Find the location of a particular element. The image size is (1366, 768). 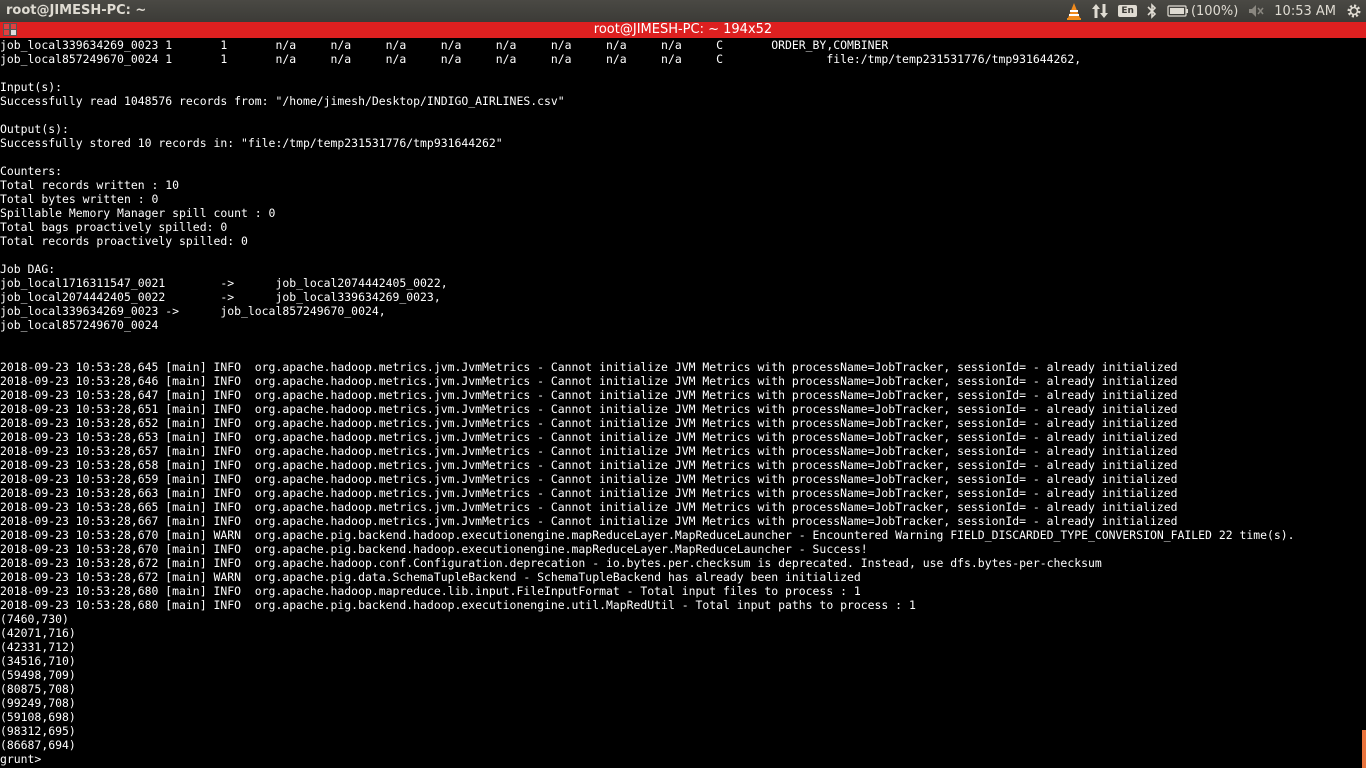

language-label: En is located at coordinates (1127, 11).